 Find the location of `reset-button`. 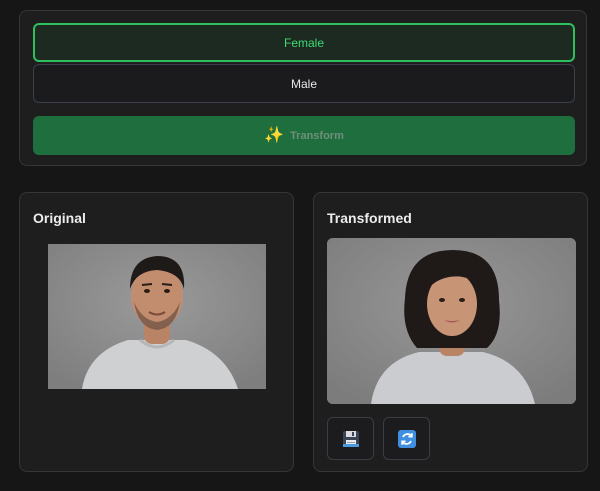

reset-button is located at coordinates (406, 438).